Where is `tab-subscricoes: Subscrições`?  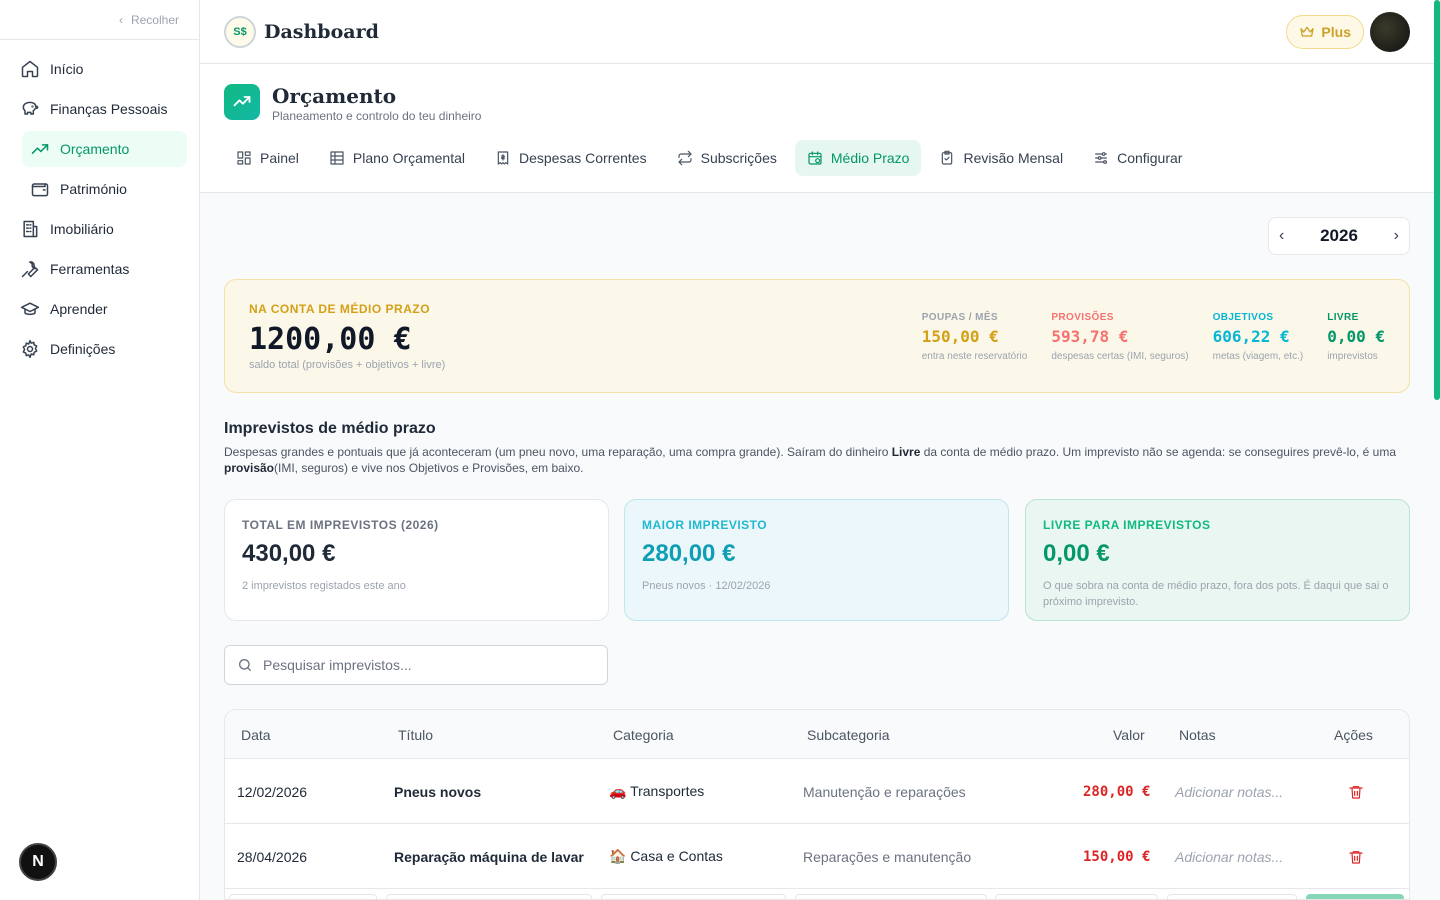 tab-subscricoes: Subscrições is located at coordinates (727, 158).